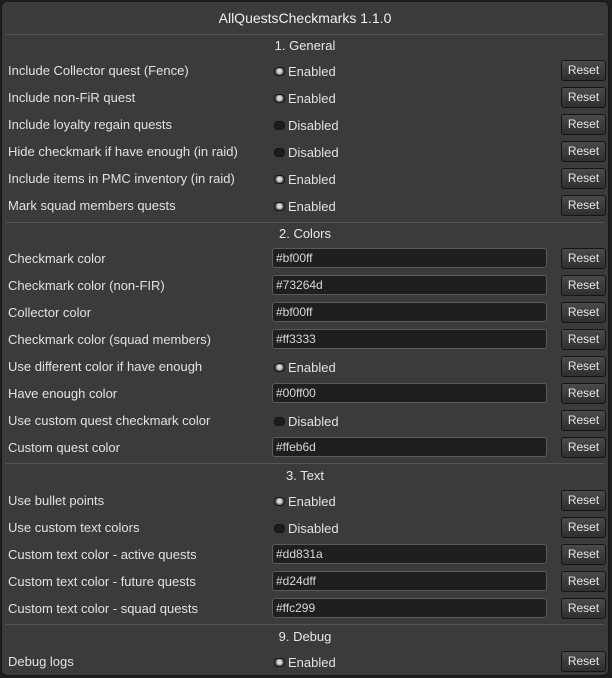 This screenshot has height=678, width=612. I want to click on color-input-future-quests: #d24dff, so click(409, 581).